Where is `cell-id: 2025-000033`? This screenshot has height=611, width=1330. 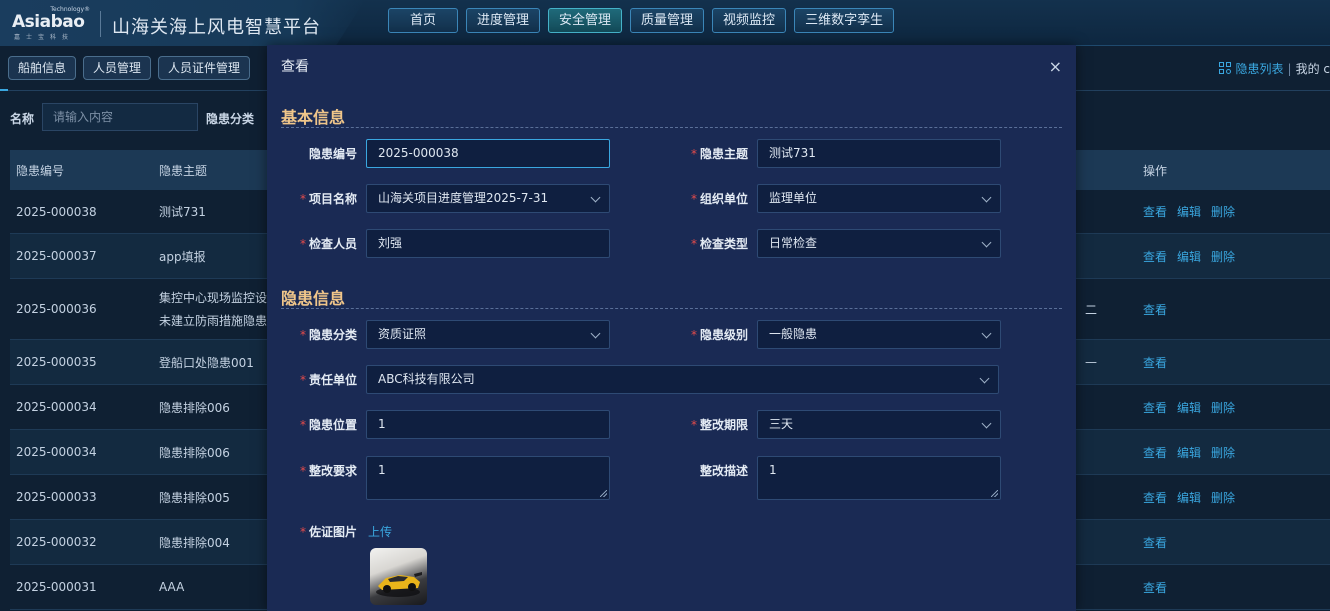 cell-id: 2025-000033 is located at coordinates (56, 497).